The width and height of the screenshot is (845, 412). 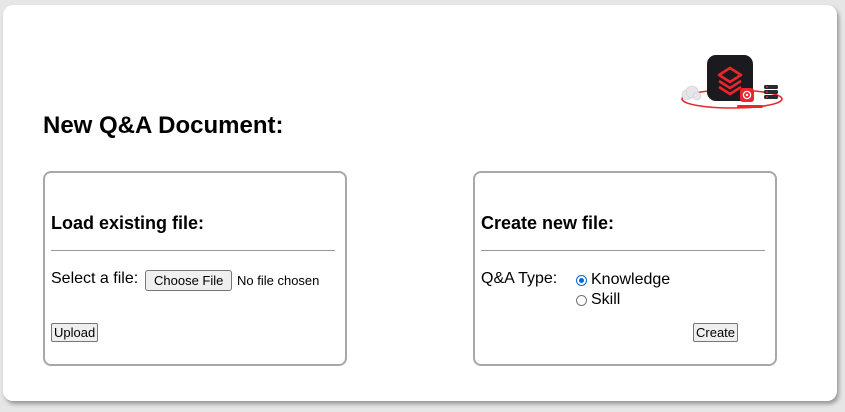 I want to click on radio-option-skill: Skill, so click(x=622, y=300).